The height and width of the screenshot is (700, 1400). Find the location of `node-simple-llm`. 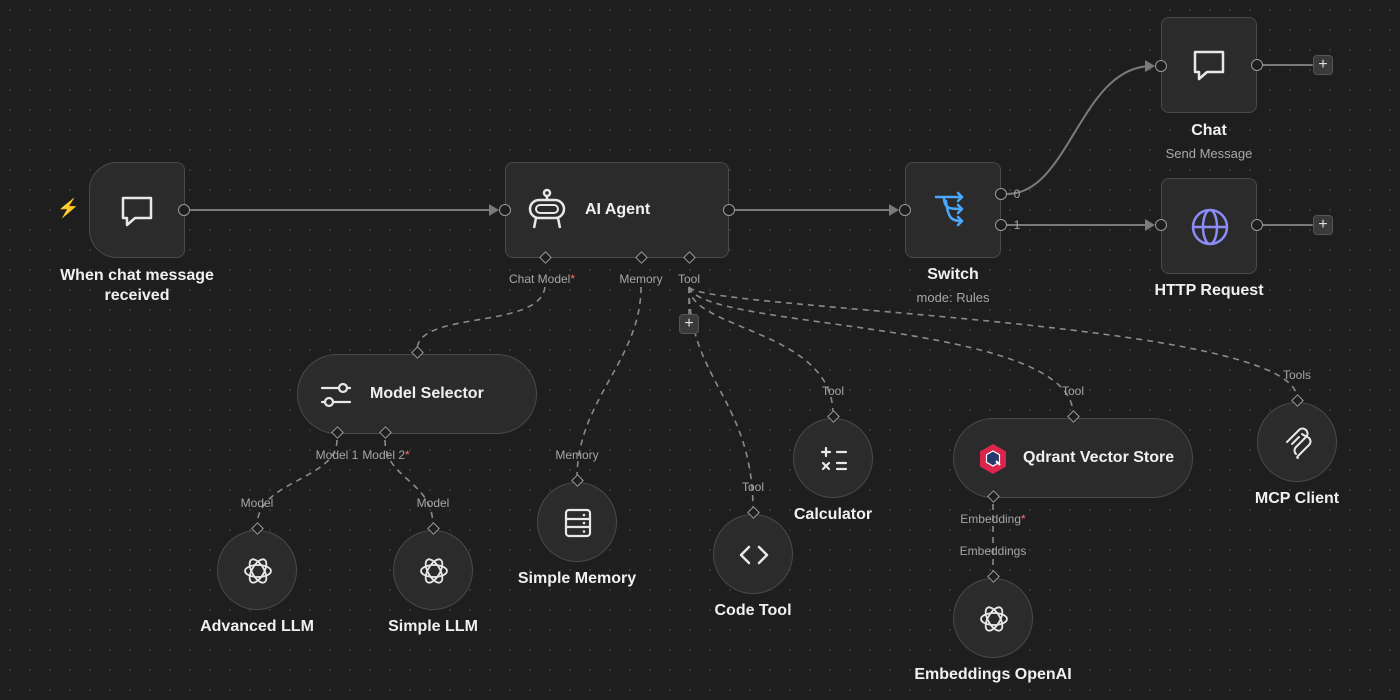

node-simple-llm is located at coordinates (433, 570).